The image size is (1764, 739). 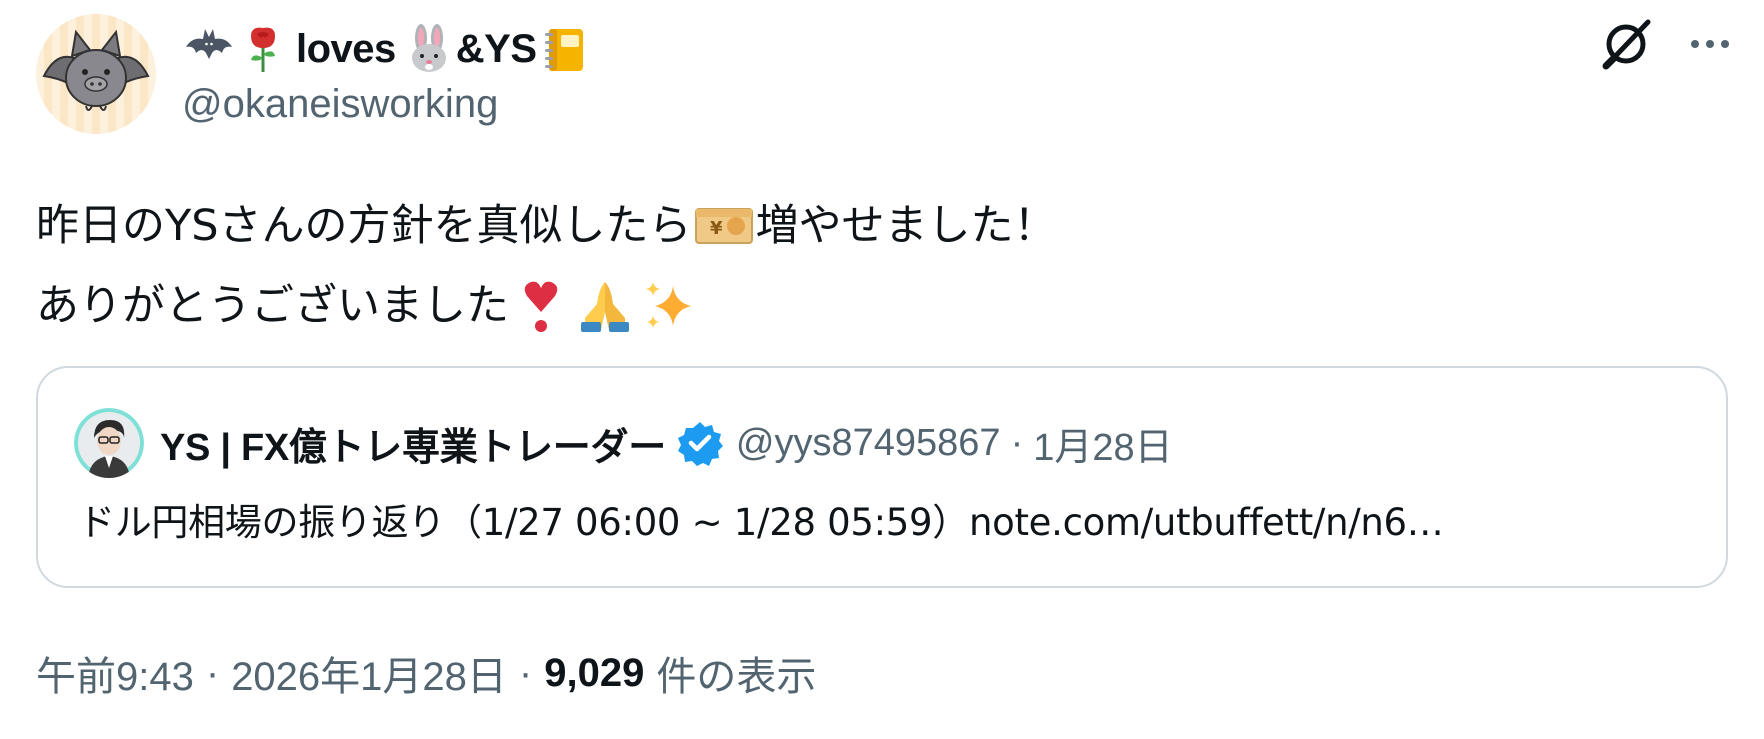 I want to click on tweet-text-segment: 昨日のYSさんの方針を真似したら, so click(x=364, y=226).